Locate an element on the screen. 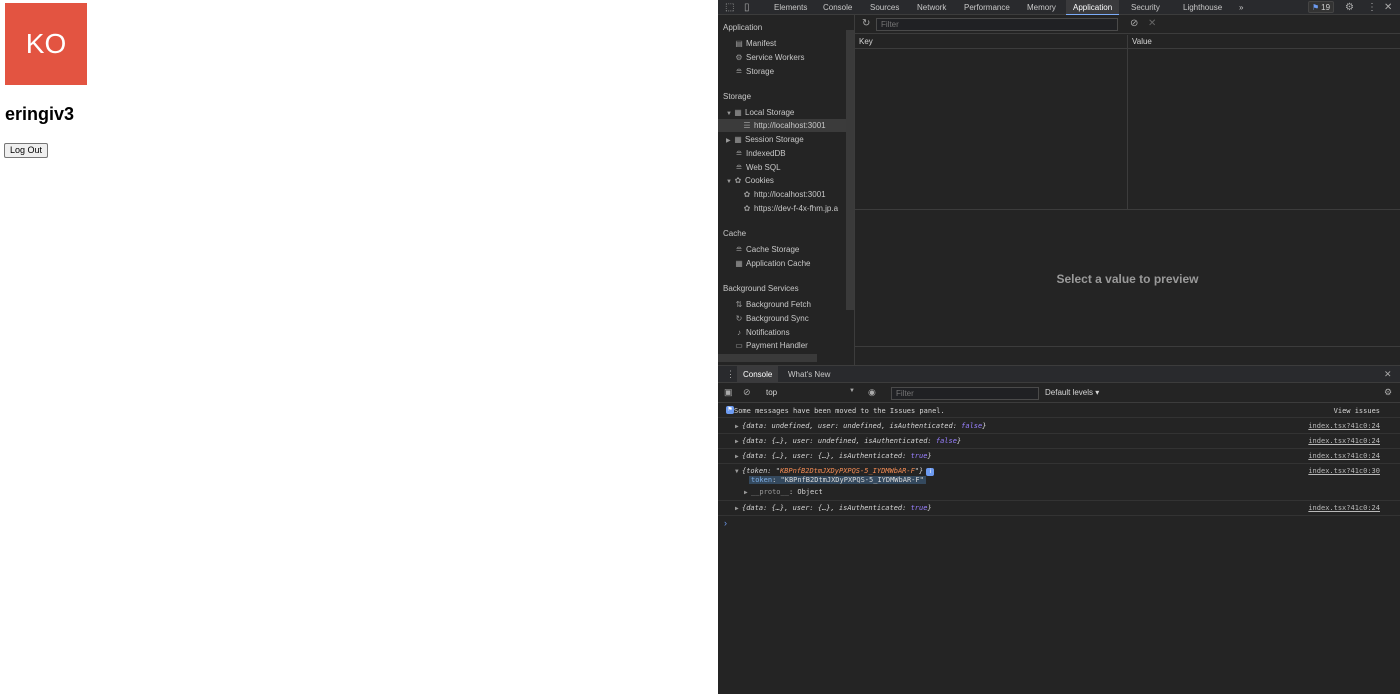  sidebar-item-application-cache: ▦ Application Cache is located at coordinates (772, 263).